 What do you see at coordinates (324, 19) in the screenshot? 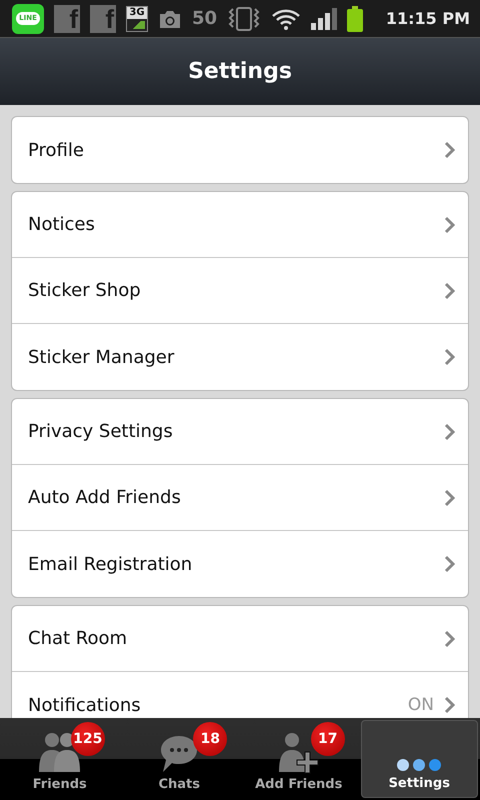
I see `signal-icon` at bounding box center [324, 19].